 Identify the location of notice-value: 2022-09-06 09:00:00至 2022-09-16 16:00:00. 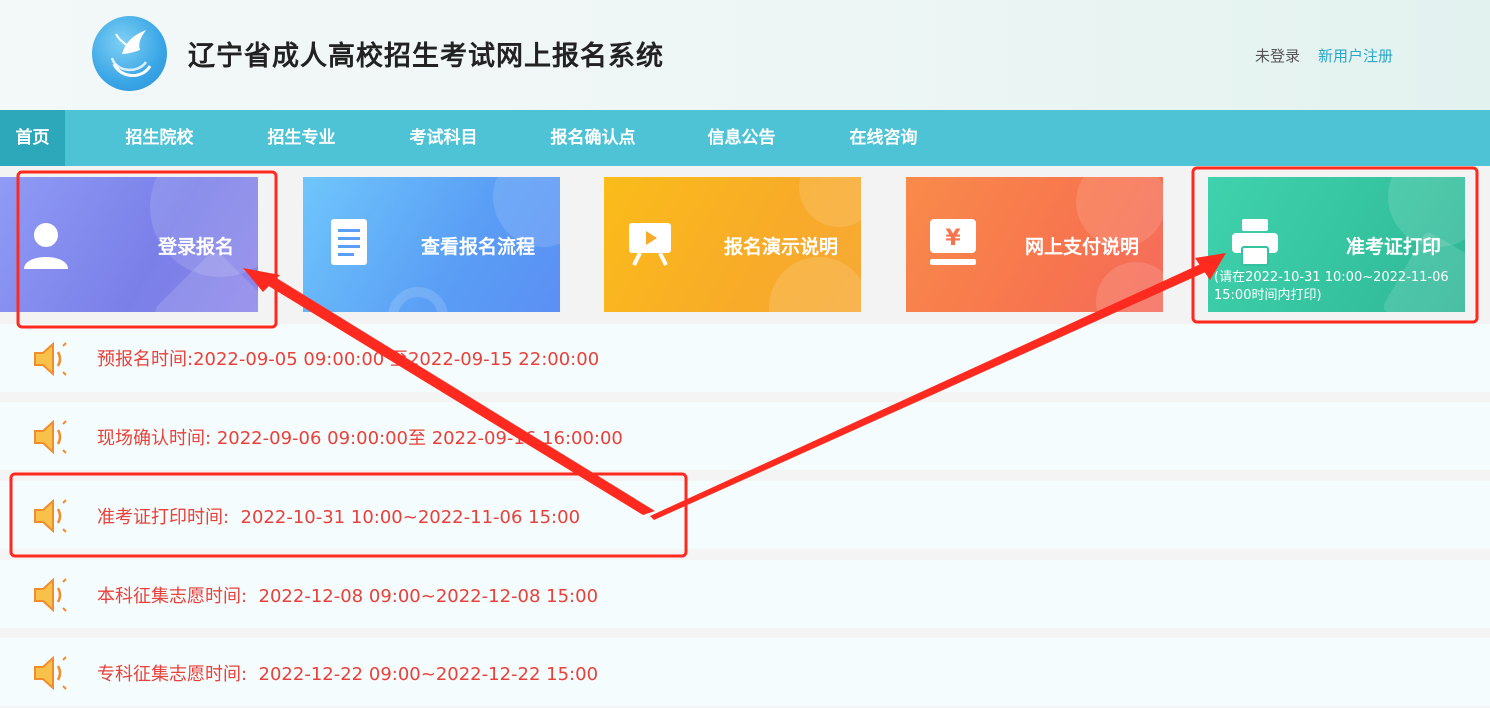
(419, 438).